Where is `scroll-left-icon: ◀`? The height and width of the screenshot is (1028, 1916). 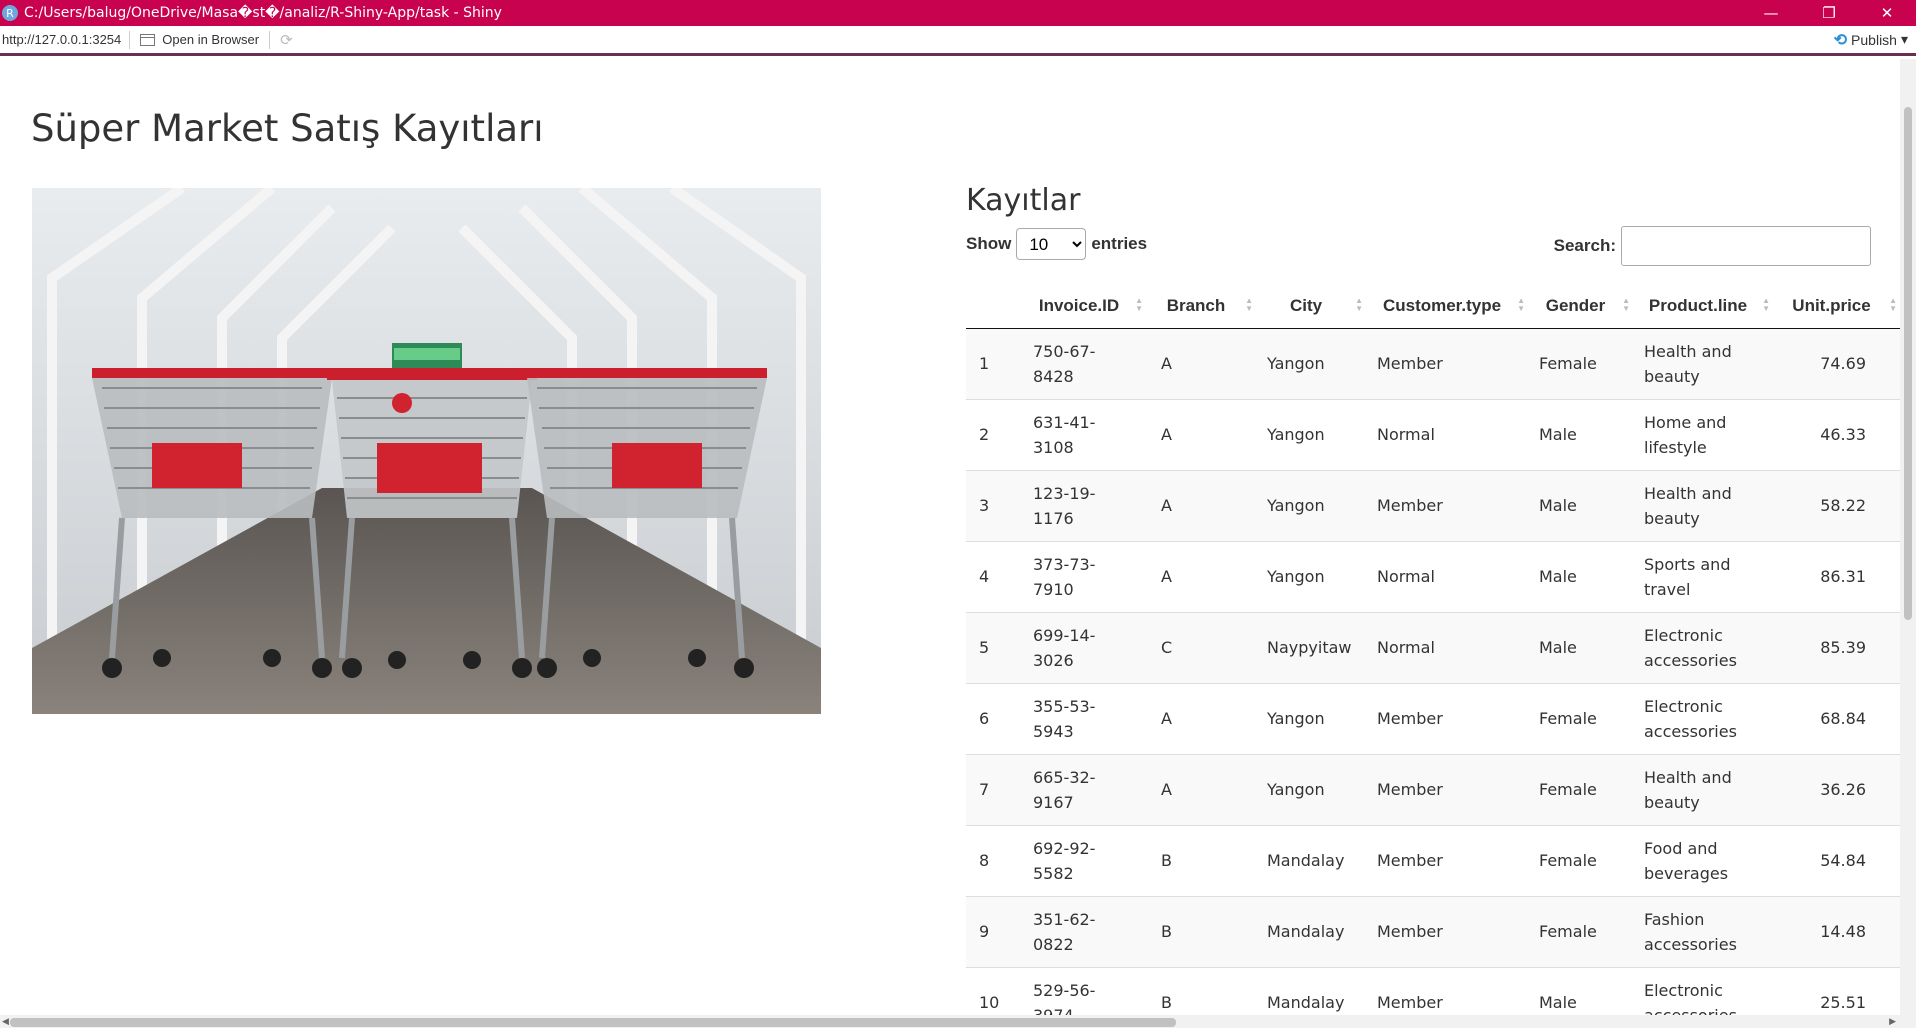
scroll-left-icon: ◀ is located at coordinates (5, 1021).